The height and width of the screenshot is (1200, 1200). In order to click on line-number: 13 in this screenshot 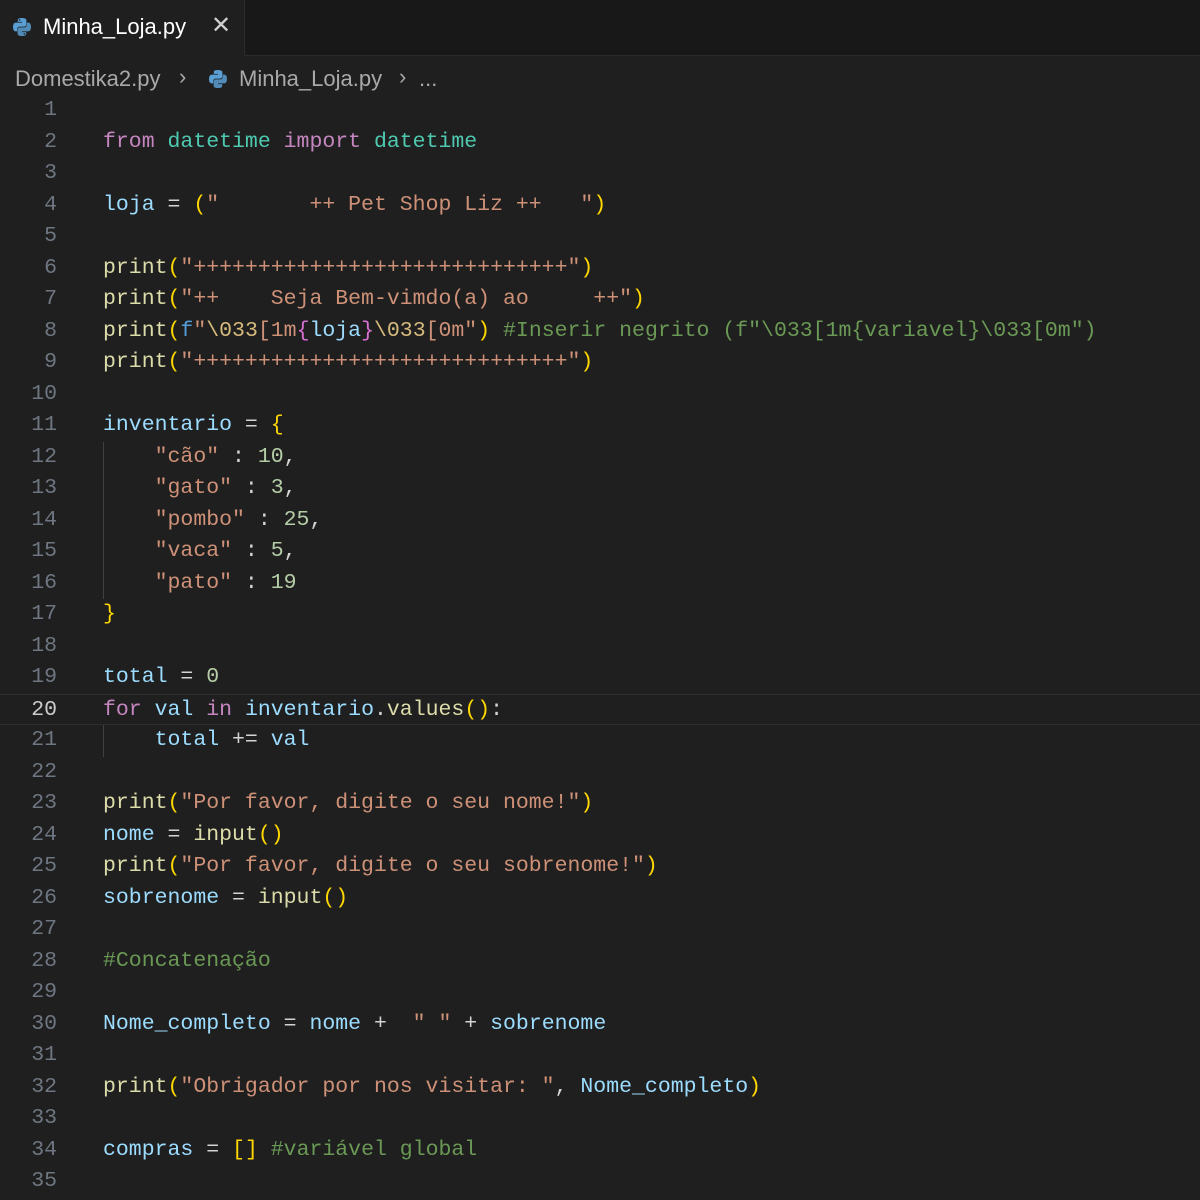, I will do `click(44, 488)`.